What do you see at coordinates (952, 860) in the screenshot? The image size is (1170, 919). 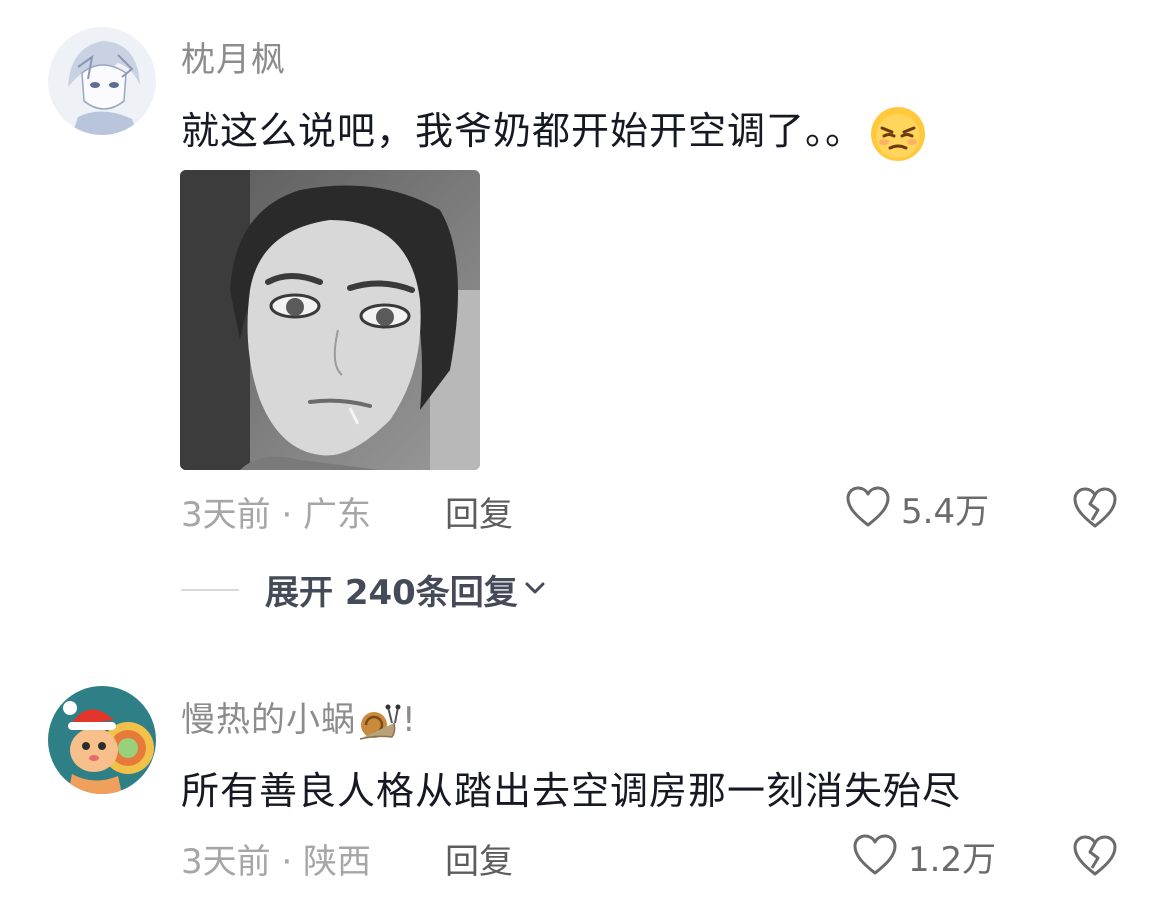 I see `like-count: 1.2万` at bounding box center [952, 860].